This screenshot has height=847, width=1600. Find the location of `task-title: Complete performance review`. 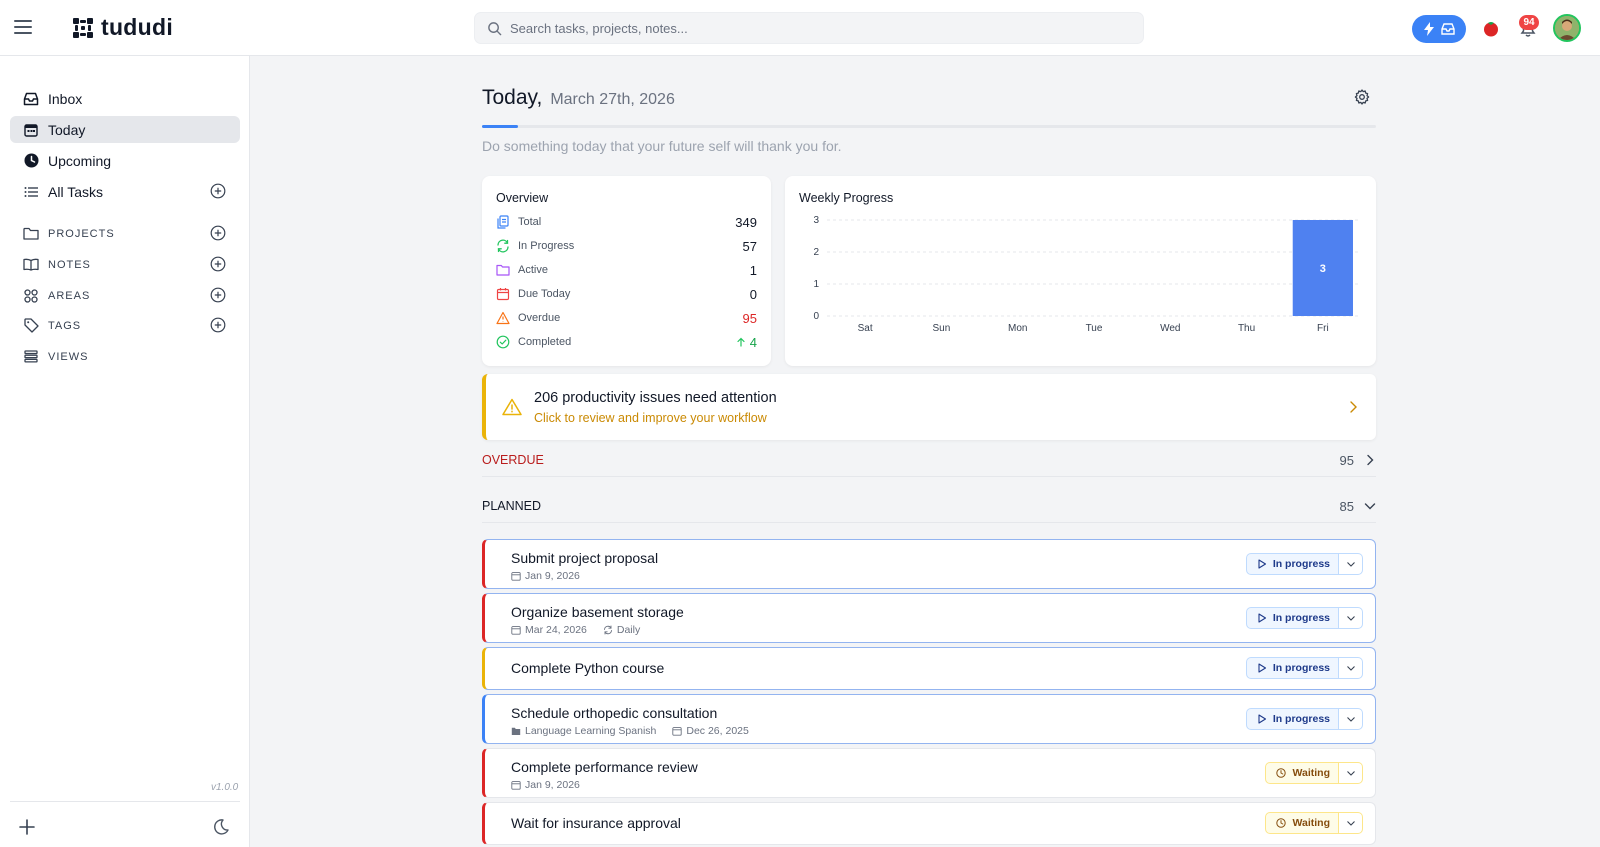

task-title: Complete performance review is located at coordinates (604, 767).